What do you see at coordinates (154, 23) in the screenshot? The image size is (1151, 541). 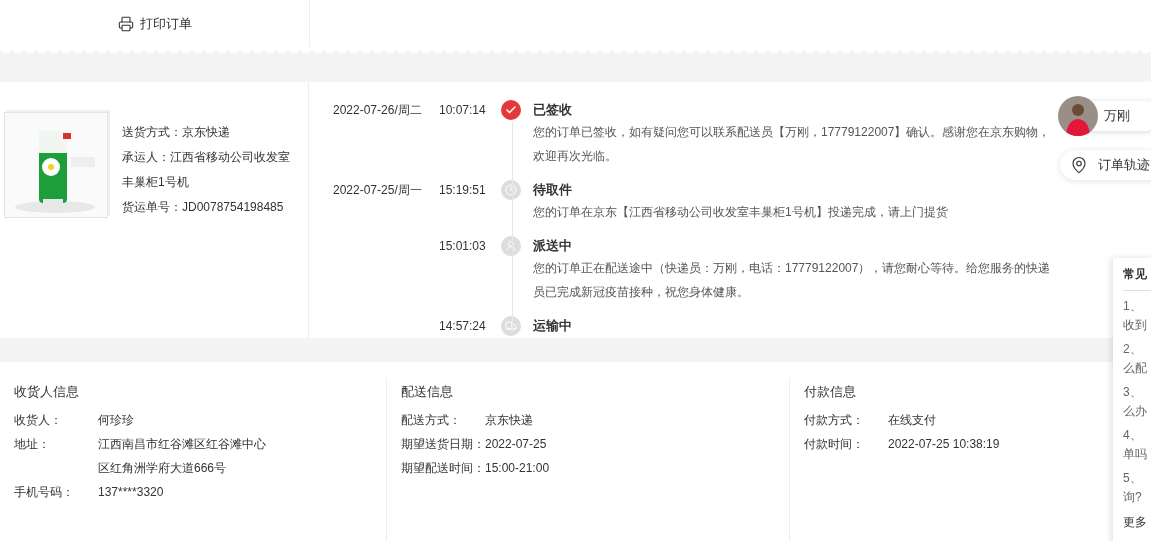 I see `print-order-button: 打印订单` at bounding box center [154, 23].